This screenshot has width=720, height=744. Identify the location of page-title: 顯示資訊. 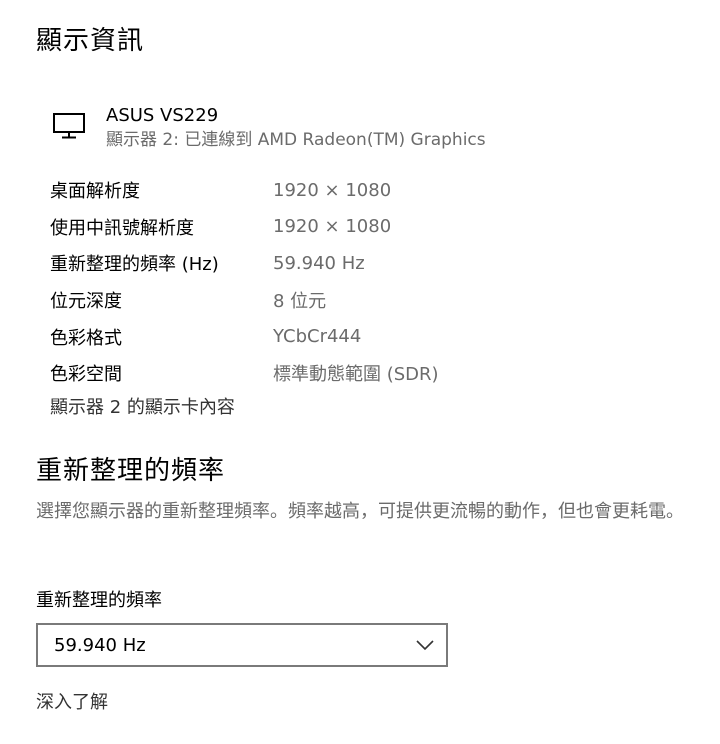
(90, 41).